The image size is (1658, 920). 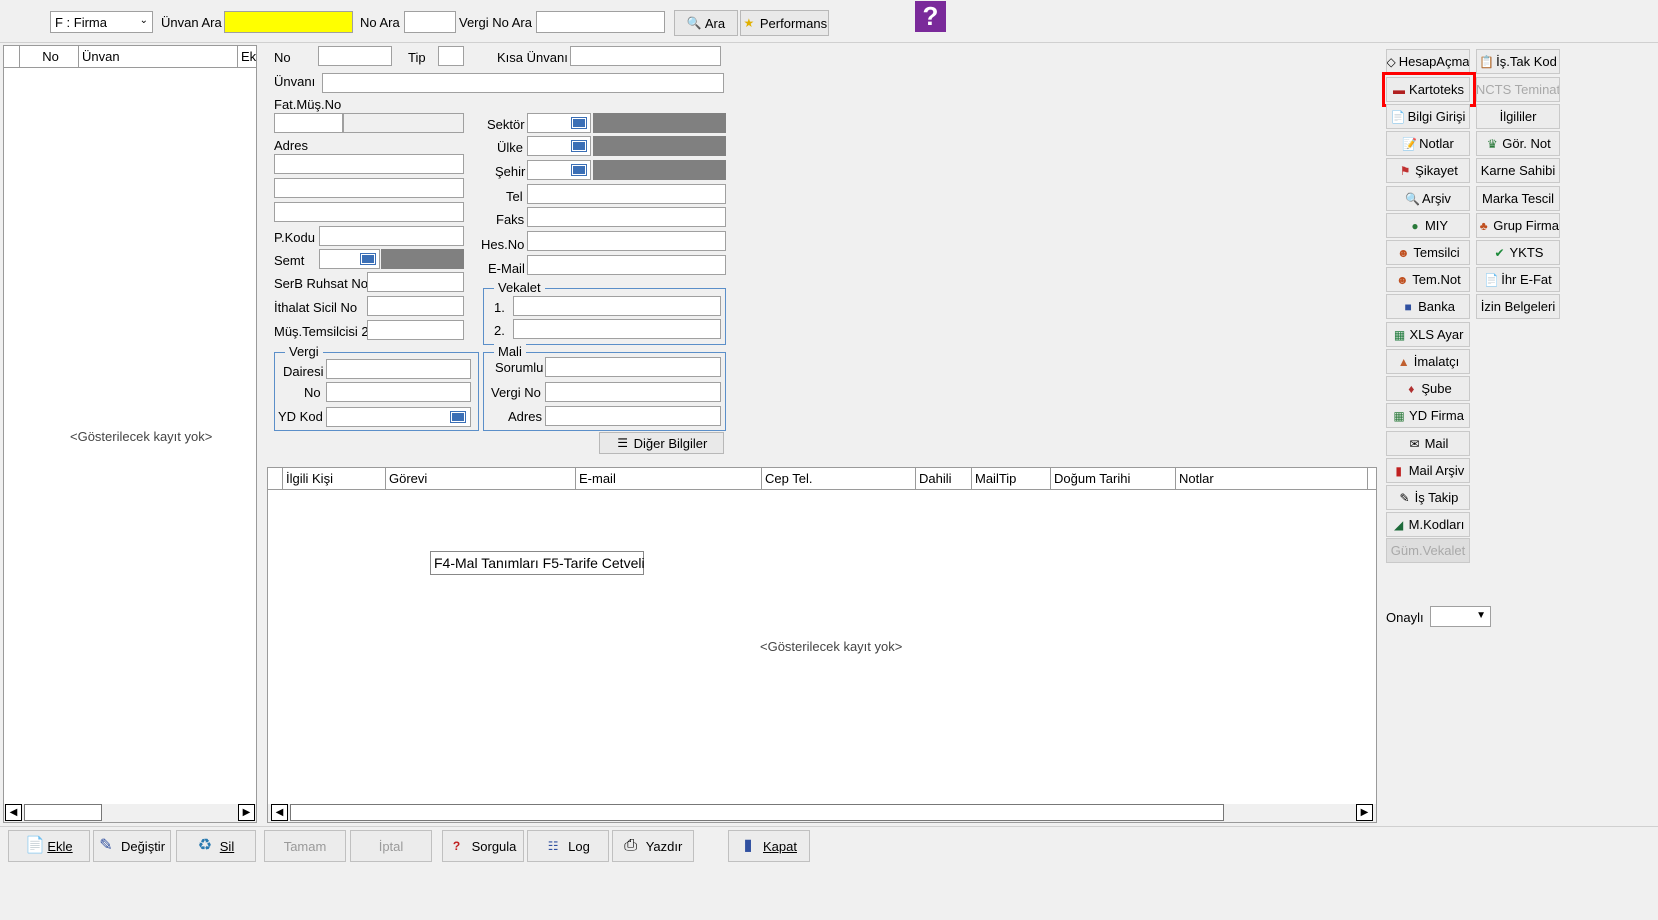 What do you see at coordinates (1410, 143) in the screenshot?
I see `note-icon: 📝` at bounding box center [1410, 143].